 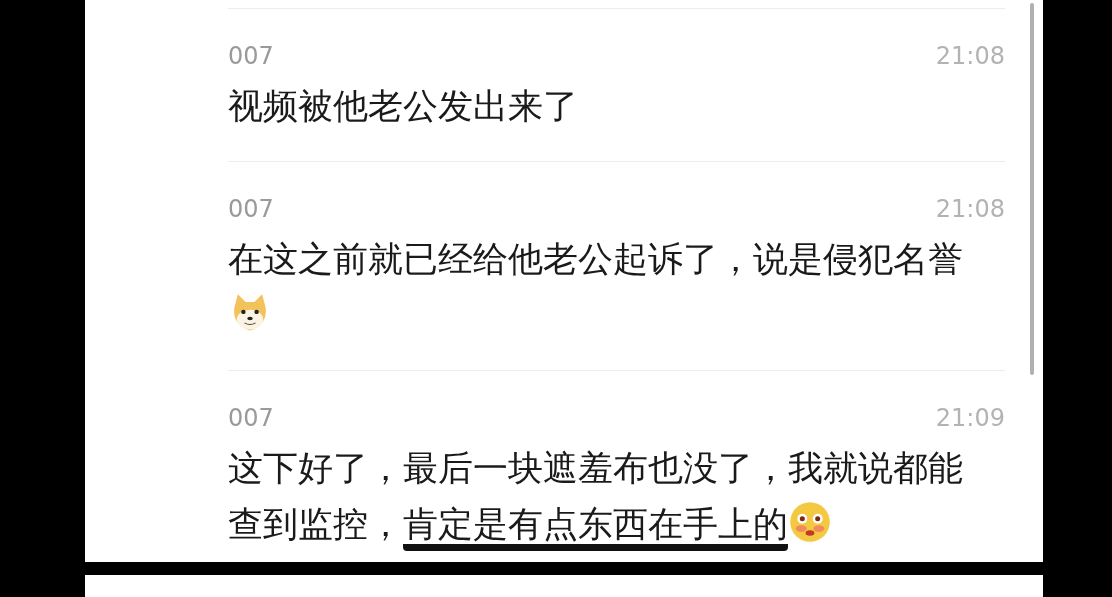 I want to click on flushed-face-icon, so click(x=810, y=522).